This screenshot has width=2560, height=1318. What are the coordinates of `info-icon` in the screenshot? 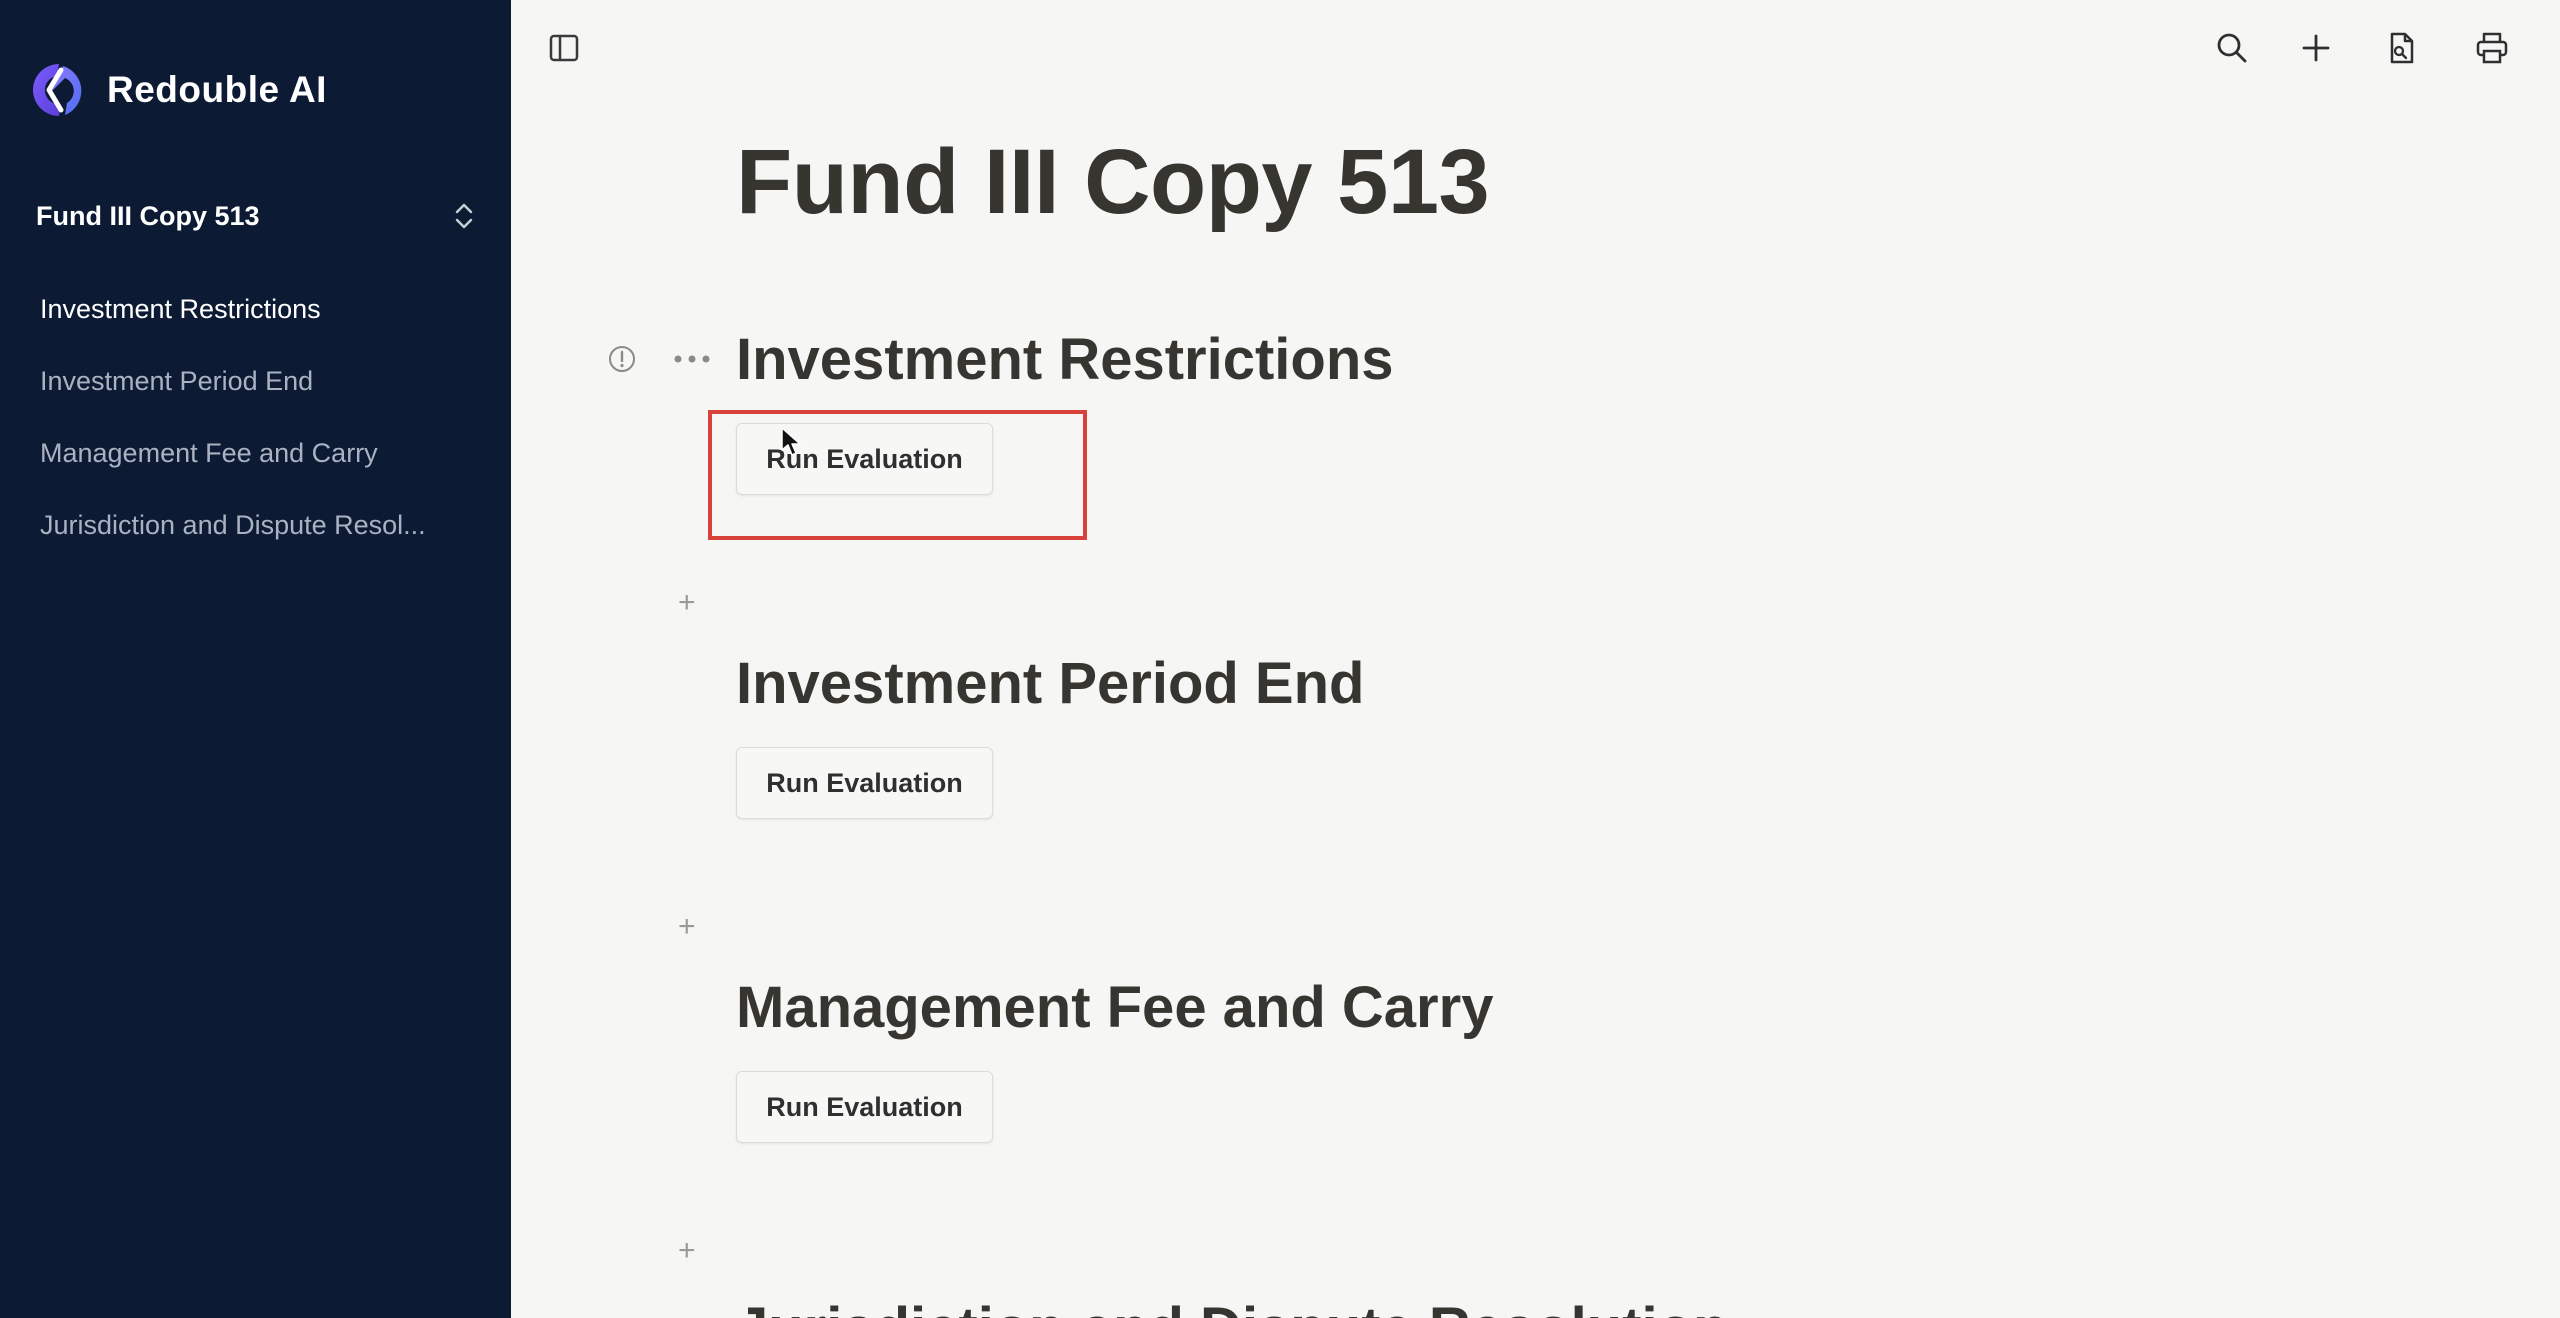 It's located at (622, 359).